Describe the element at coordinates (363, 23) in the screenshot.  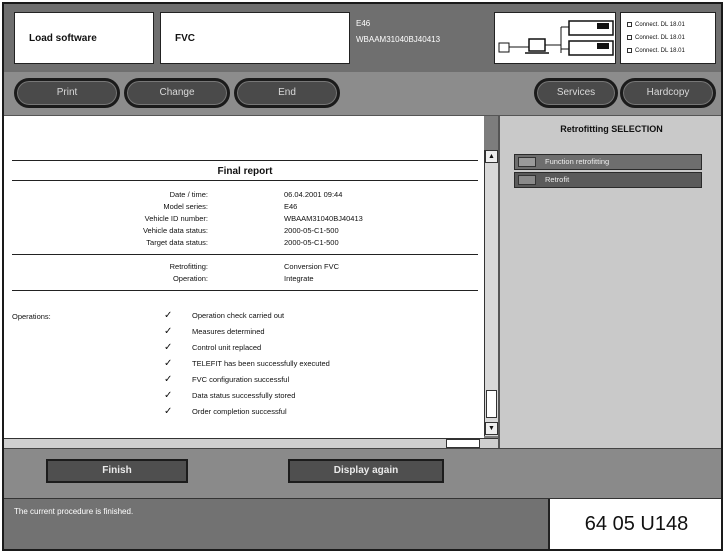
I see `model-series-text: E46` at that location.